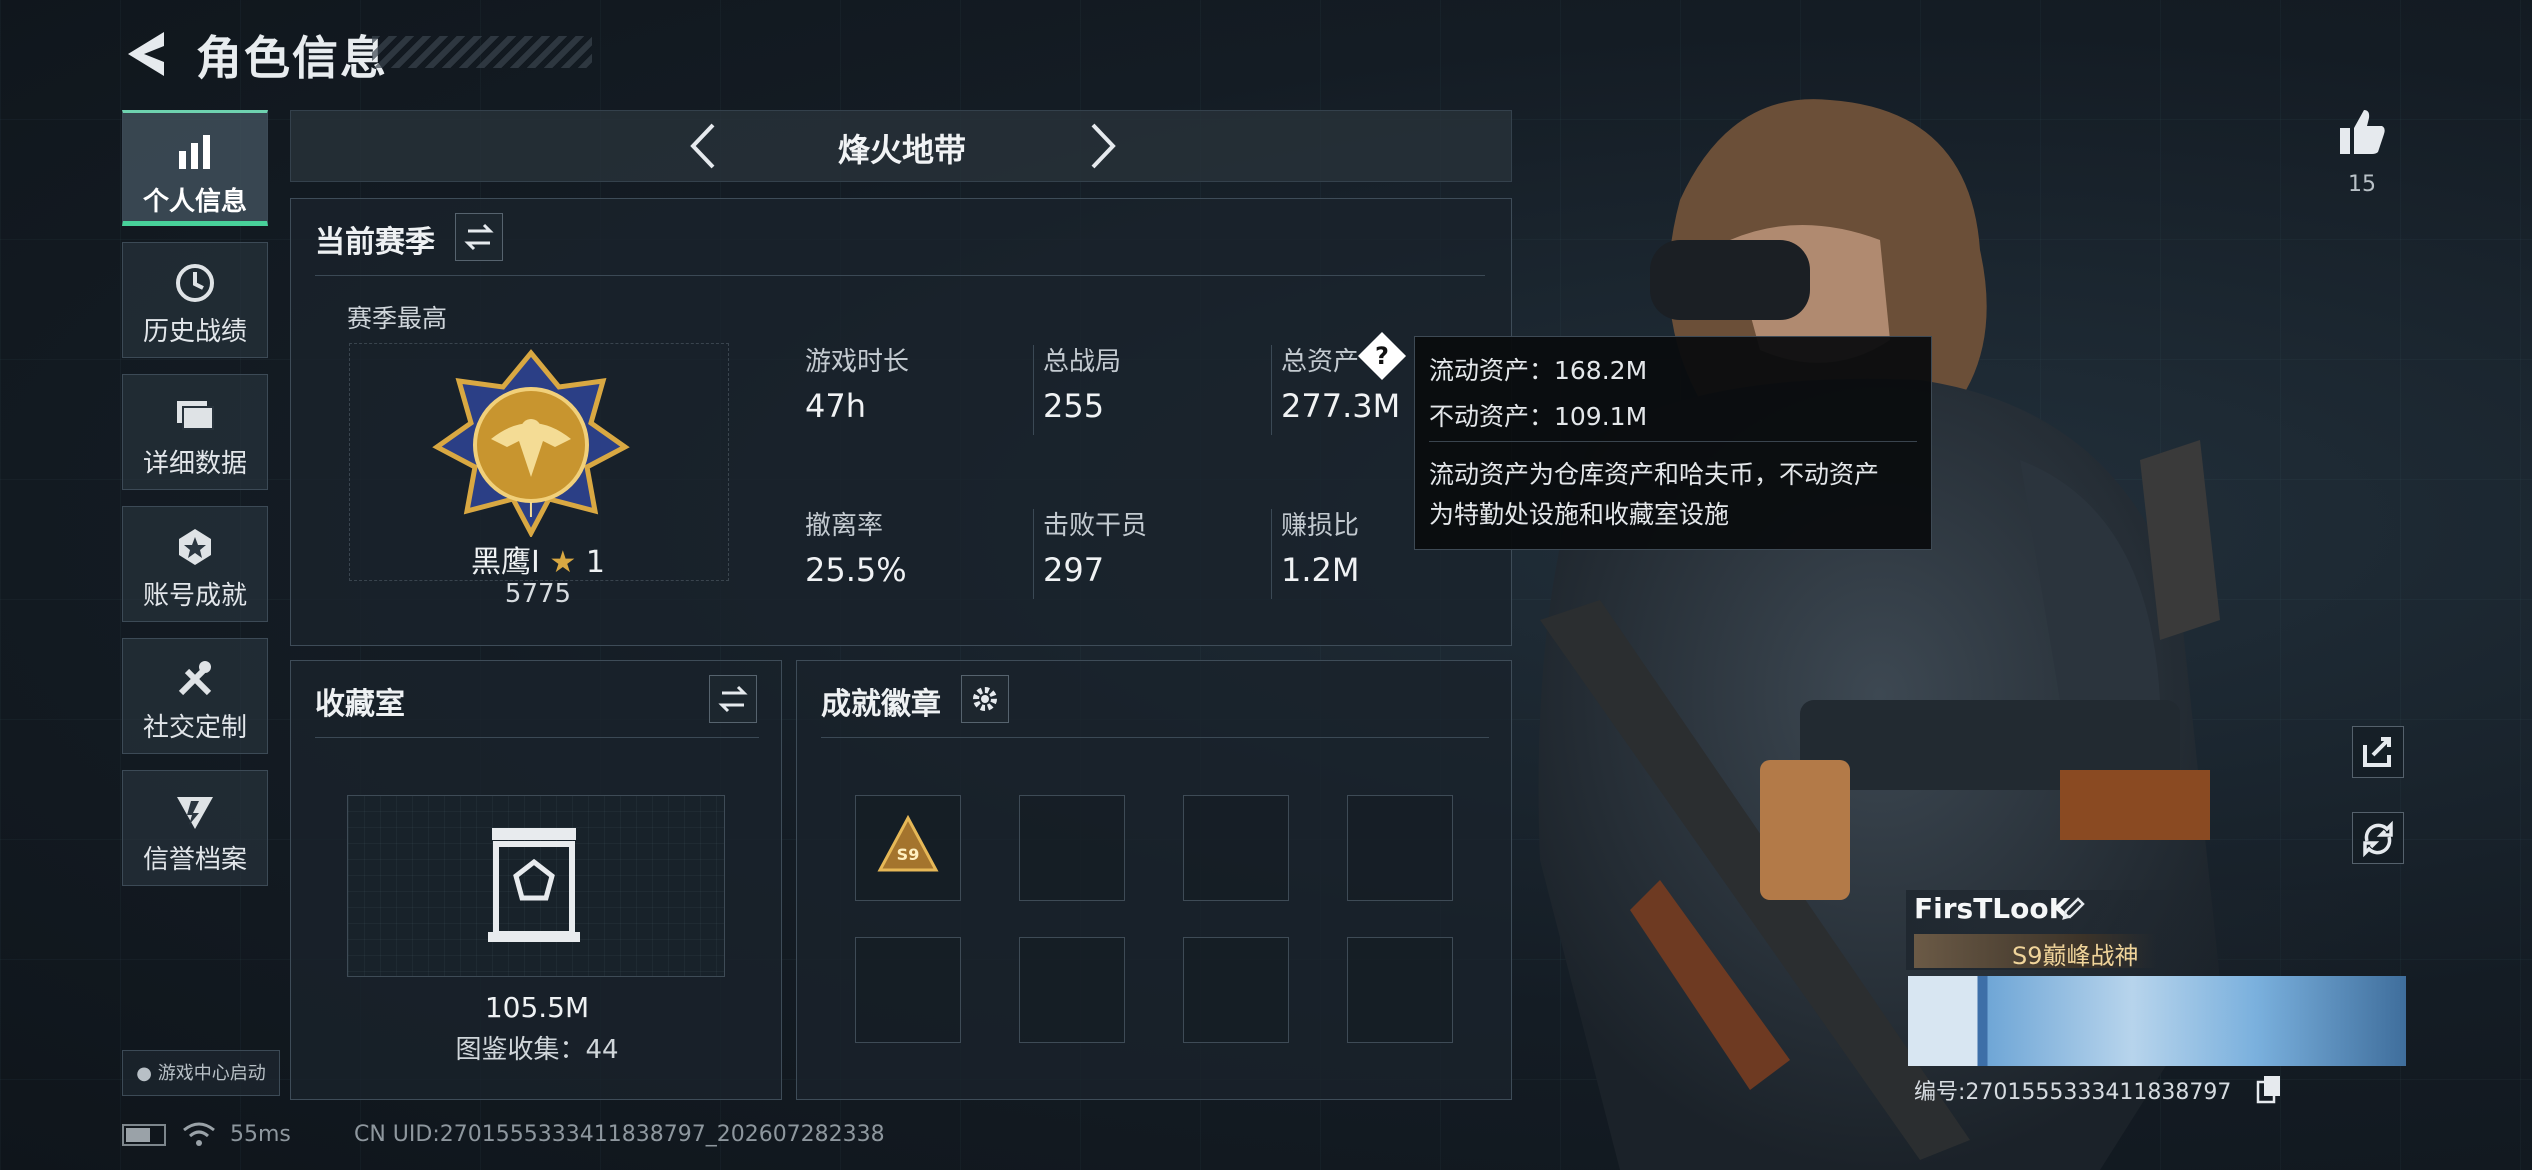 The height and width of the screenshot is (1170, 2532). Describe the element at coordinates (195, 283) in the screenshot. I see `clock-icon` at that location.